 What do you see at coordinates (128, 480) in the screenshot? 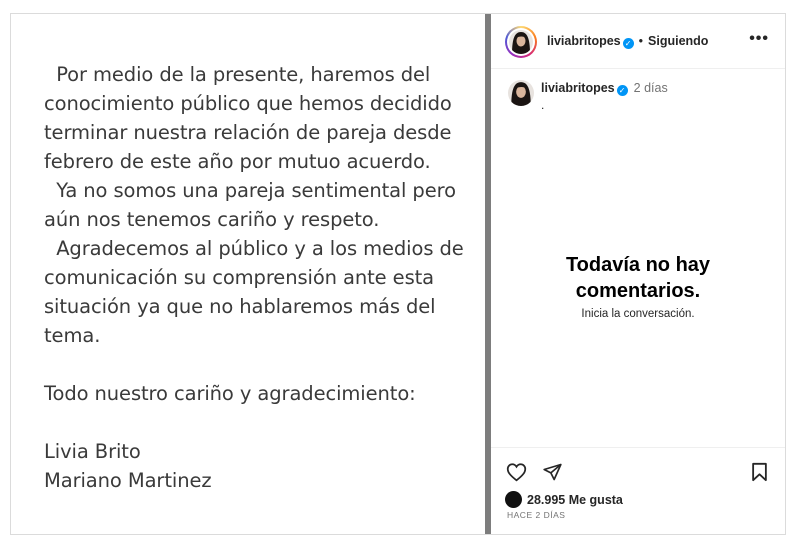
I see `statement-line: Mariano Martinez` at bounding box center [128, 480].